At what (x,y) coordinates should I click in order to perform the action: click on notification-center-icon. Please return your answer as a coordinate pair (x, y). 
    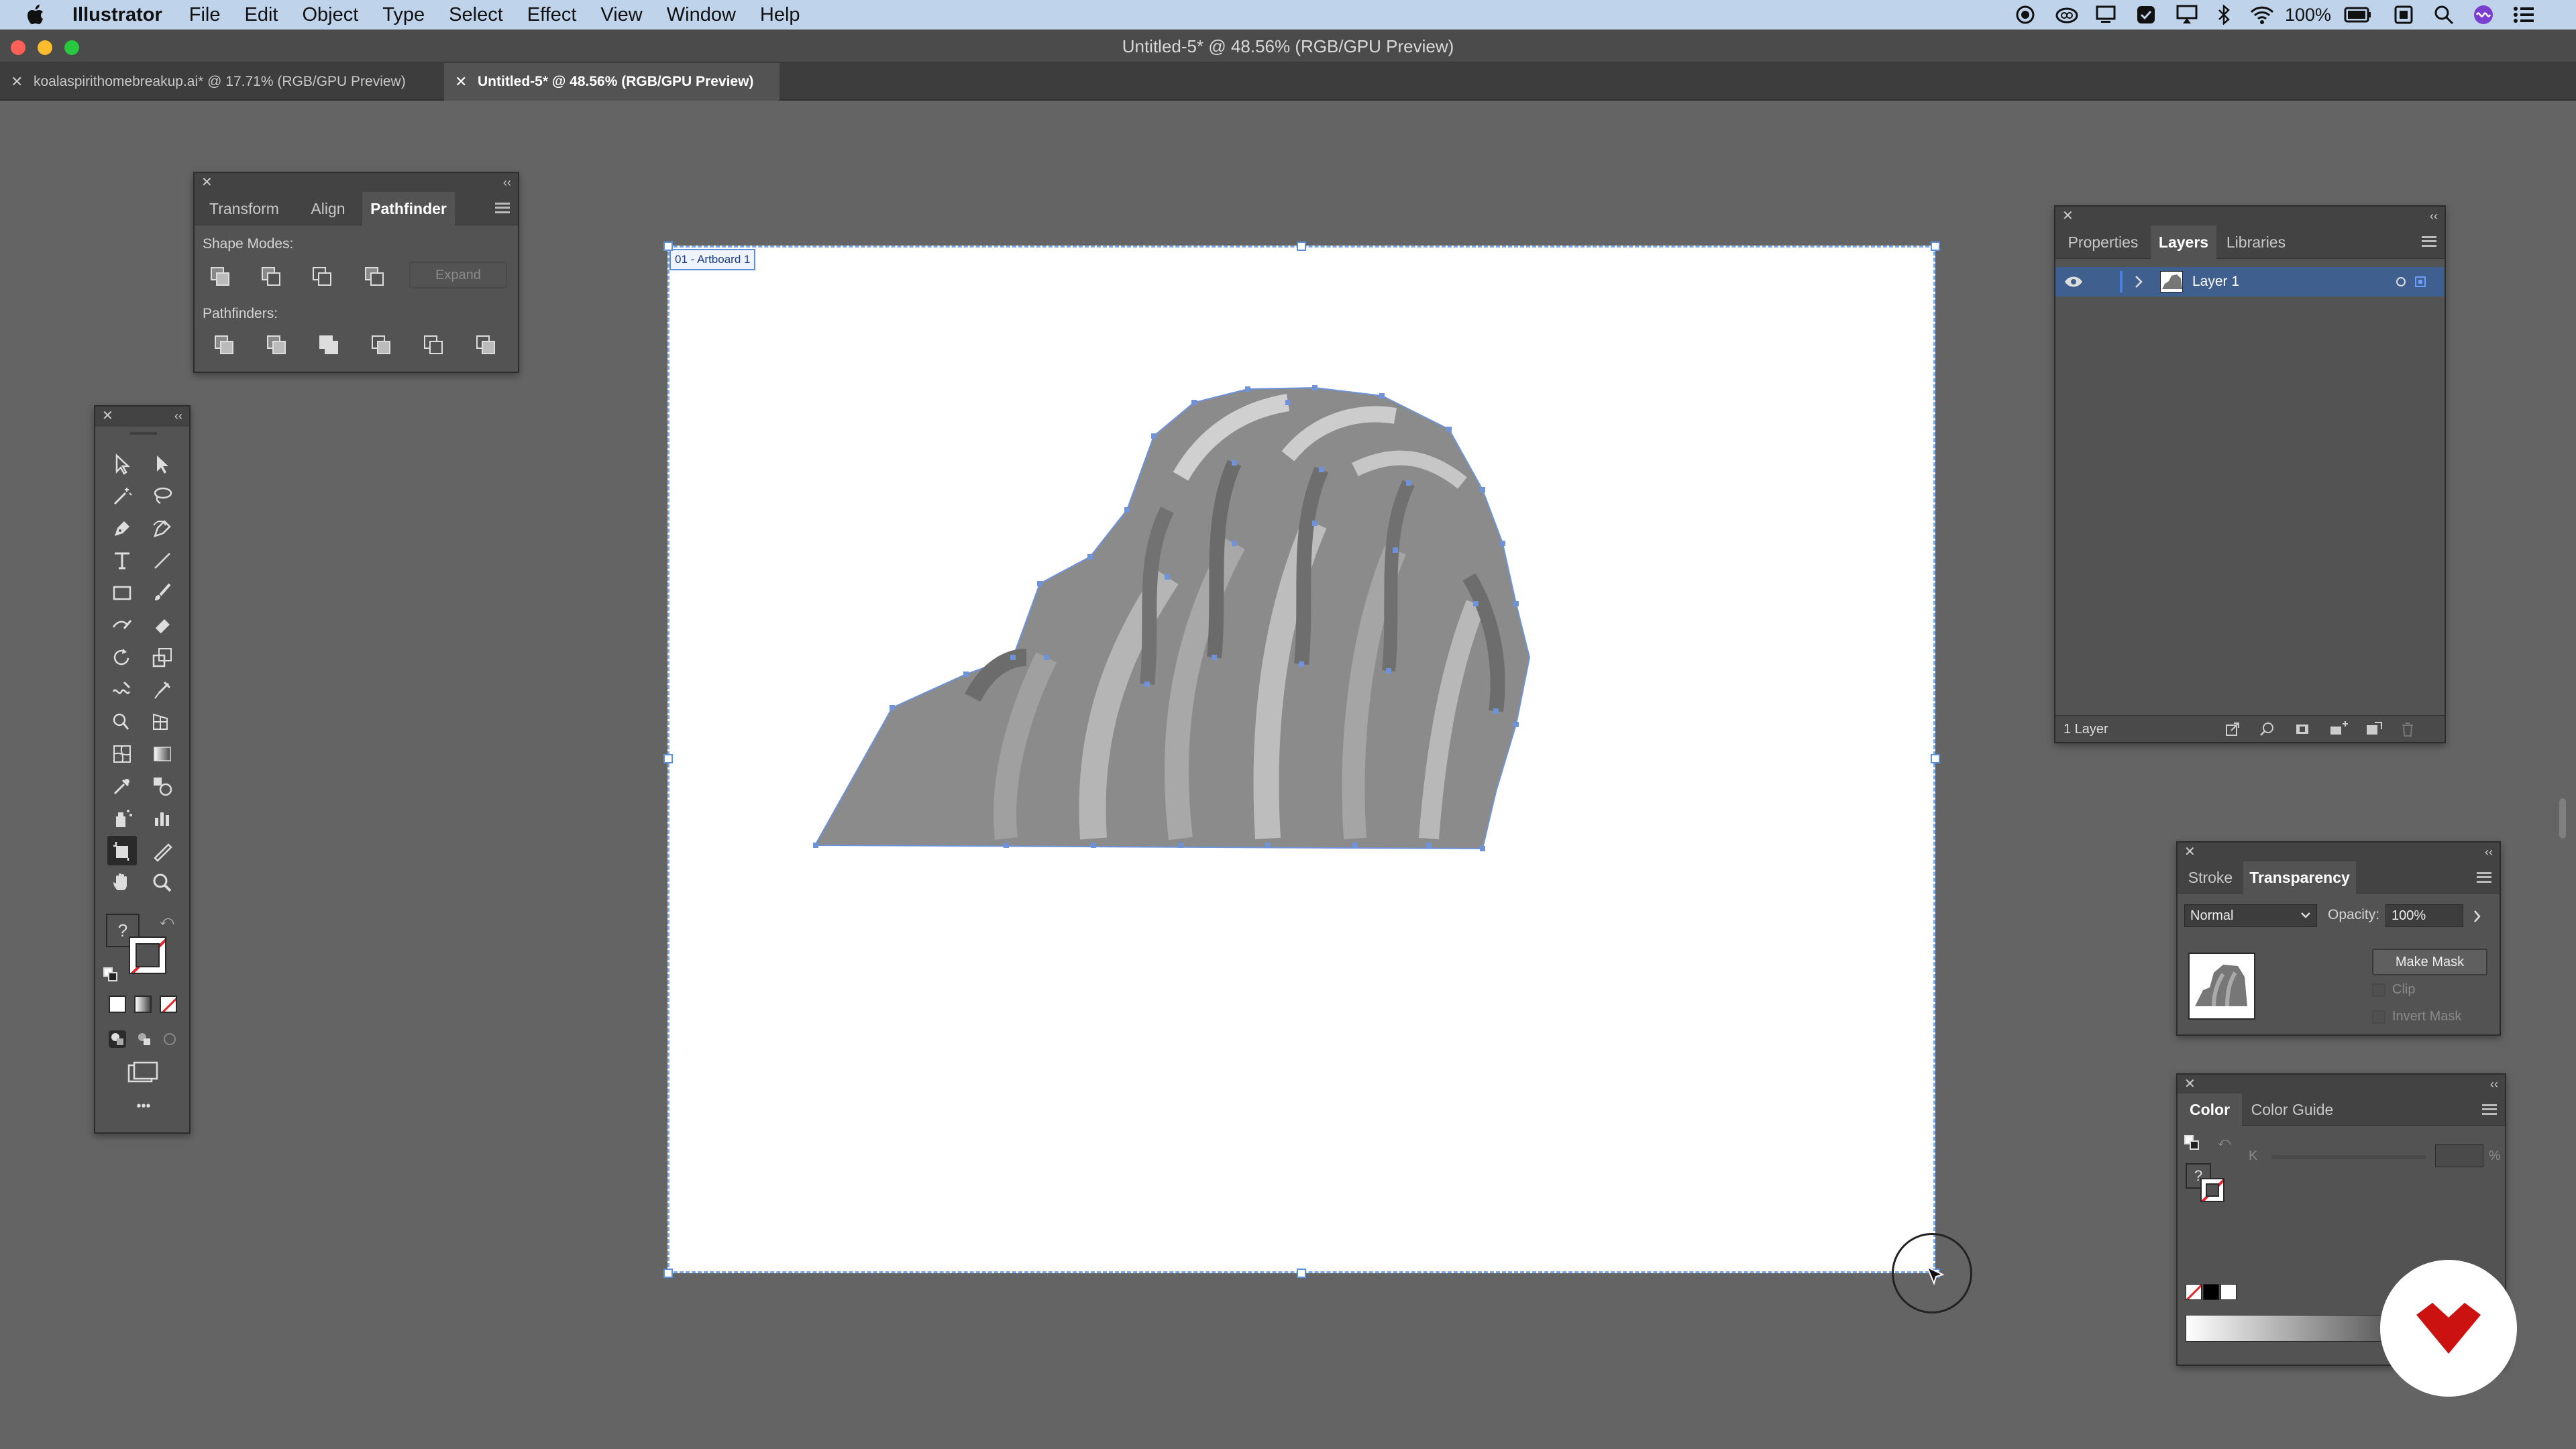
    Looking at the image, I should click on (2523, 15).